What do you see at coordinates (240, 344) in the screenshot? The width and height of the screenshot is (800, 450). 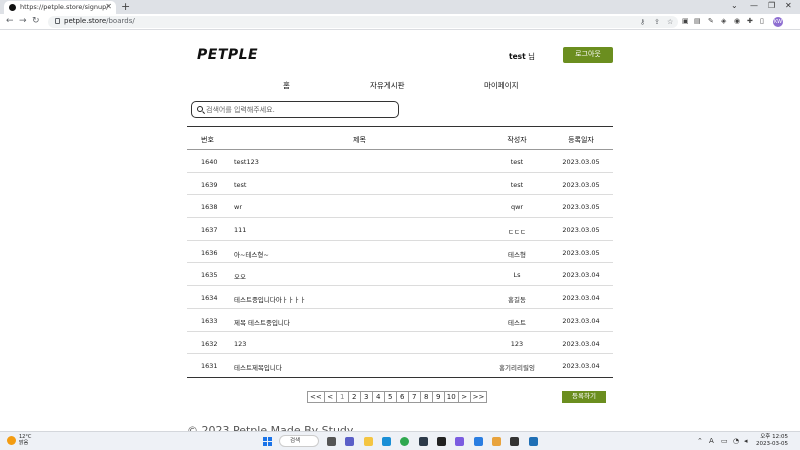 I see `row-title: 123` at bounding box center [240, 344].